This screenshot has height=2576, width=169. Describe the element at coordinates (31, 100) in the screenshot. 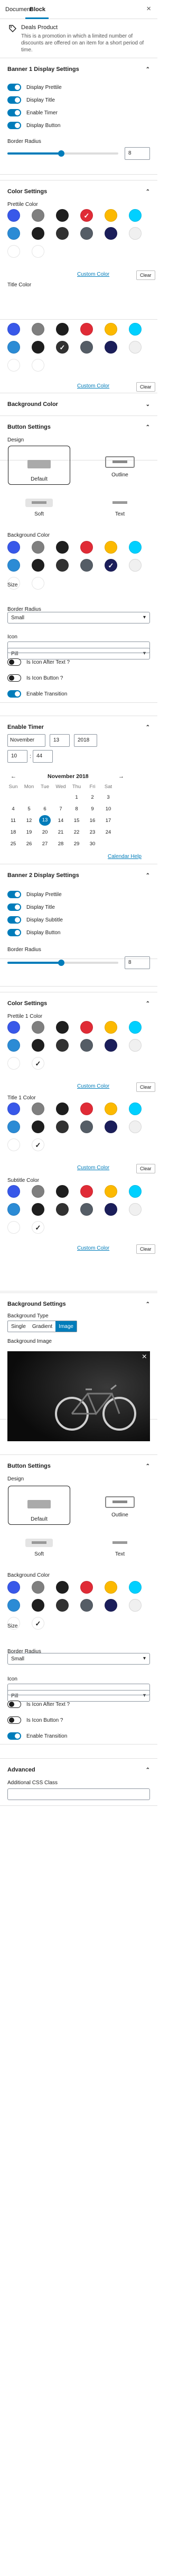

I see `toggle-display-title: Display Title` at that location.